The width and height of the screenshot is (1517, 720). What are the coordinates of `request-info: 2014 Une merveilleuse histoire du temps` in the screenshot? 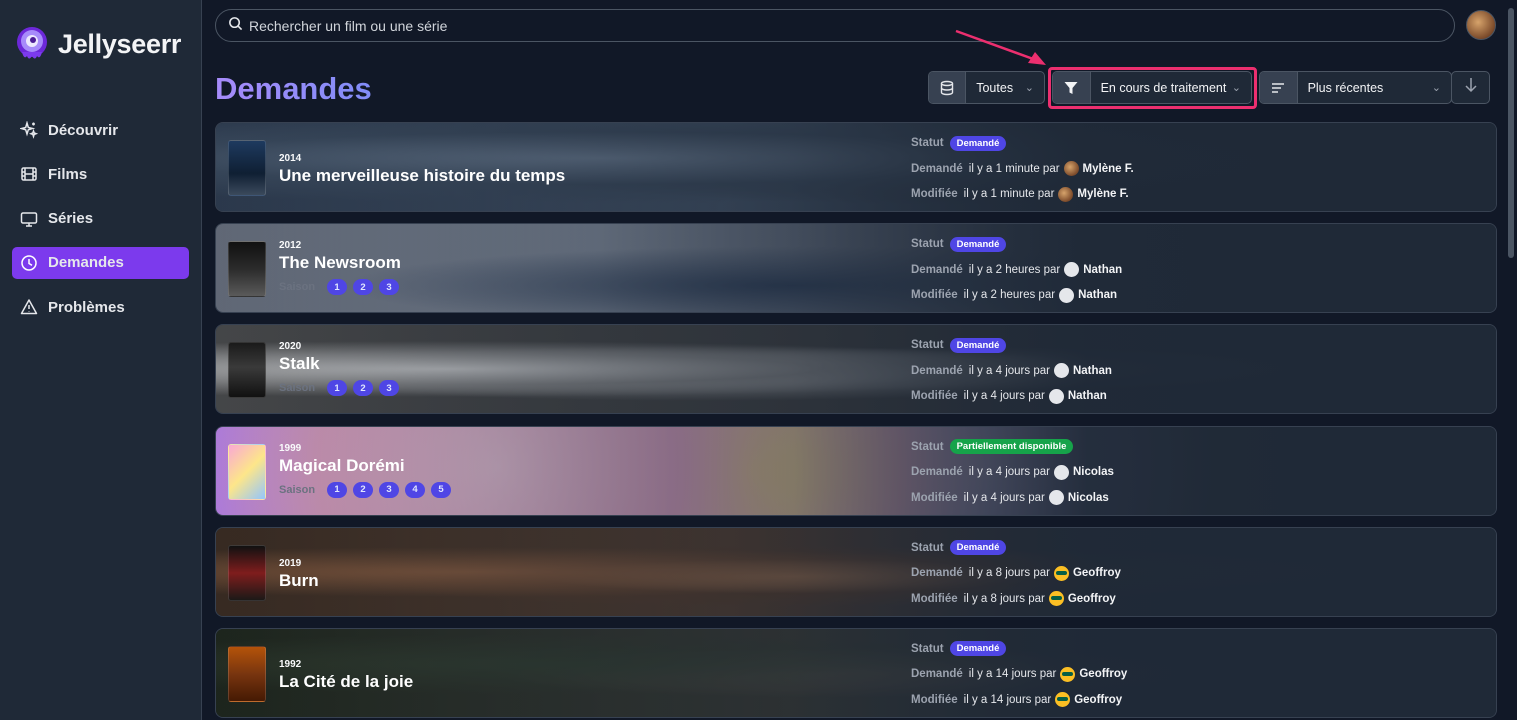 It's located at (422, 169).